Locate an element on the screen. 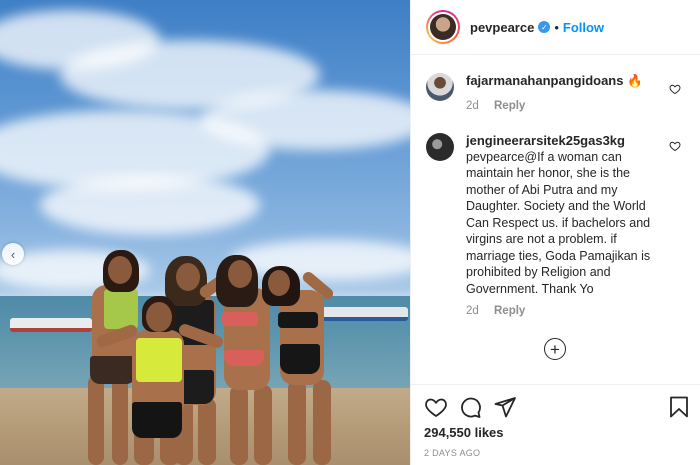 The width and height of the screenshot is (700, 465). author-avatar is located at coordinates (443, 27).